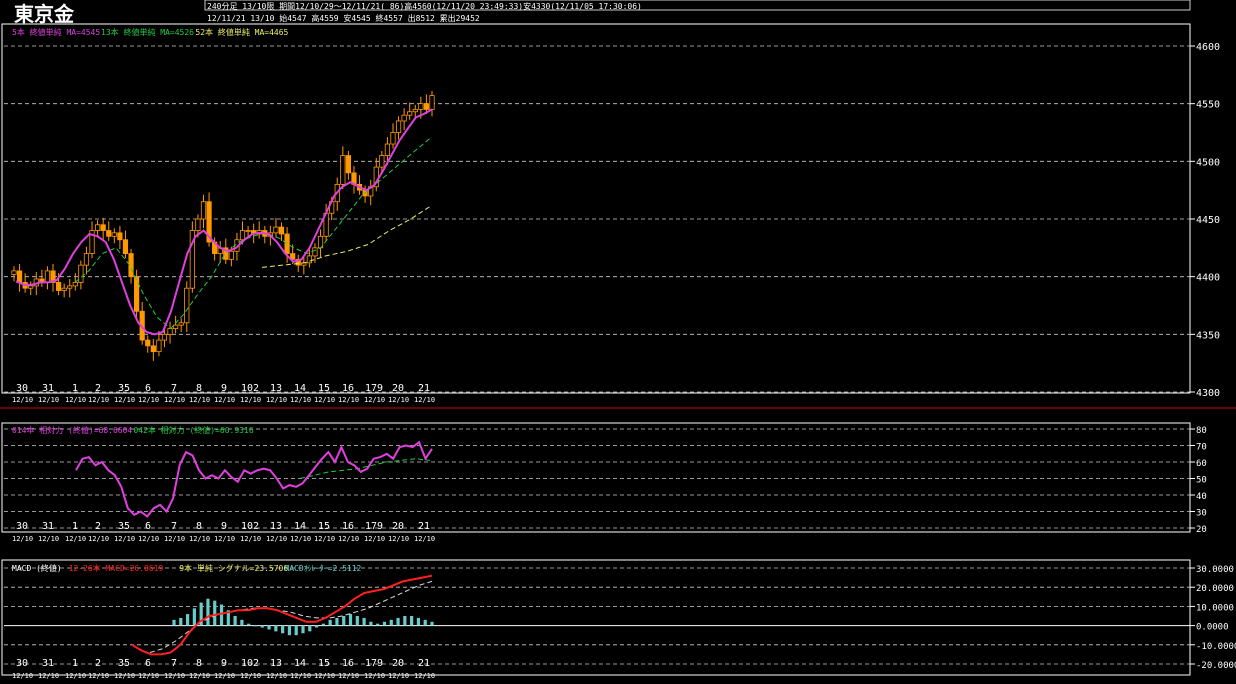 The height and width of the screenshot is (684, 1236). What do you see at coordinates (1201, 481) in the screenshot?
I see `rsi-y-tick-label: 50` at bounding box center [1201, 481].